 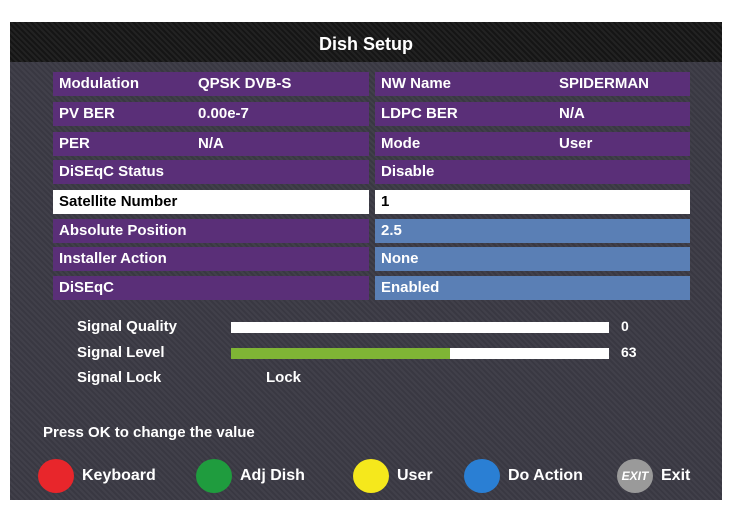 What do you see at coordinates (341, 353) in the screenshot?
I see `signal-level-fill` at bounding box center [341, 353].